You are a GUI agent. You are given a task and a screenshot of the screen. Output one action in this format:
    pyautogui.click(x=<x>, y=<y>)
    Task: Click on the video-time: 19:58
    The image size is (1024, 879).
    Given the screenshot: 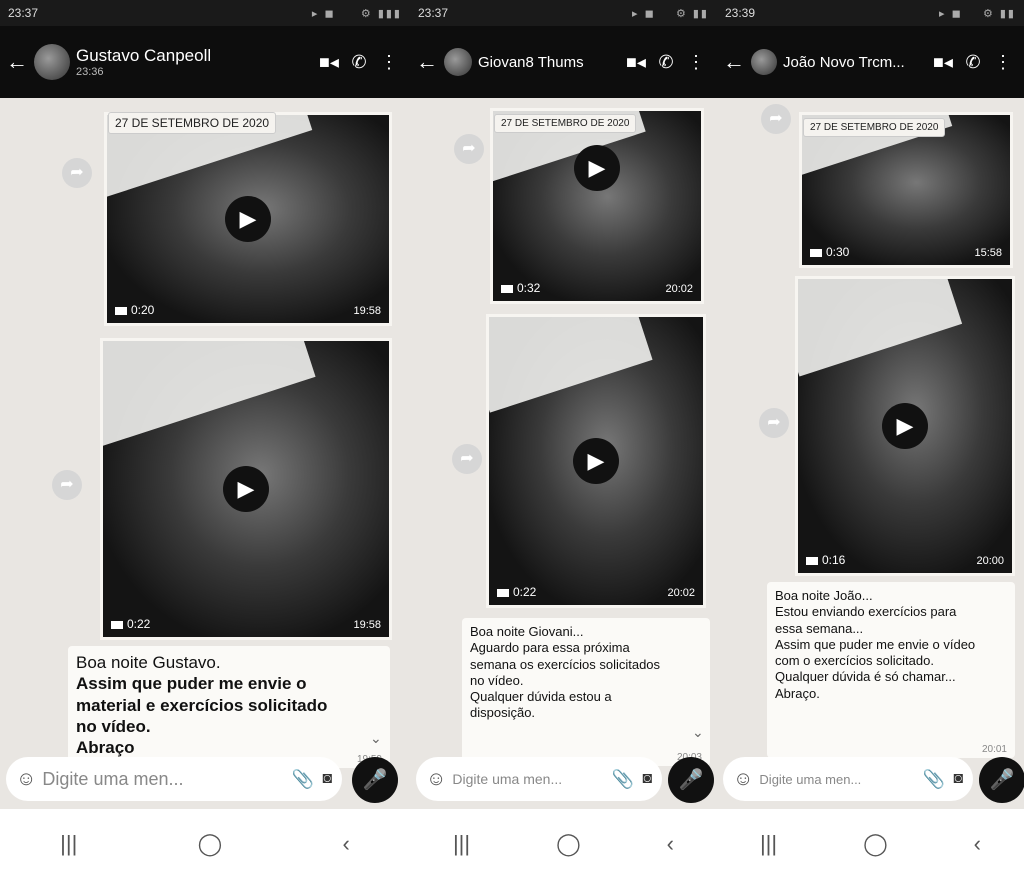 What is the action you would take?
    pyautogui.click(x=367, y=311)
    